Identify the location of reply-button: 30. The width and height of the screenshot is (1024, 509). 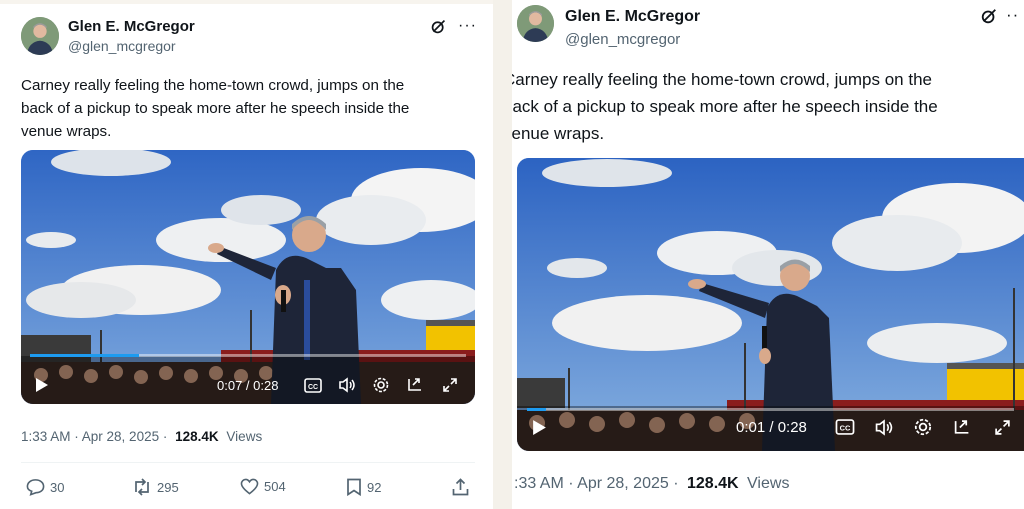
(45, 487).